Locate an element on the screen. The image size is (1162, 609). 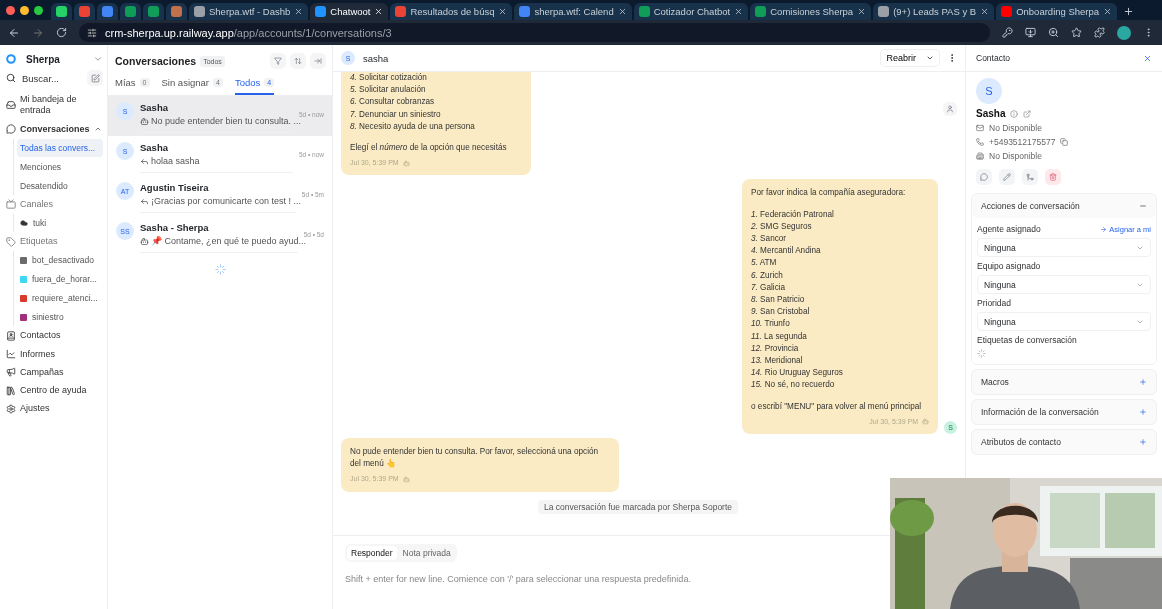
compose-icon is located at coordinates (95, 78).